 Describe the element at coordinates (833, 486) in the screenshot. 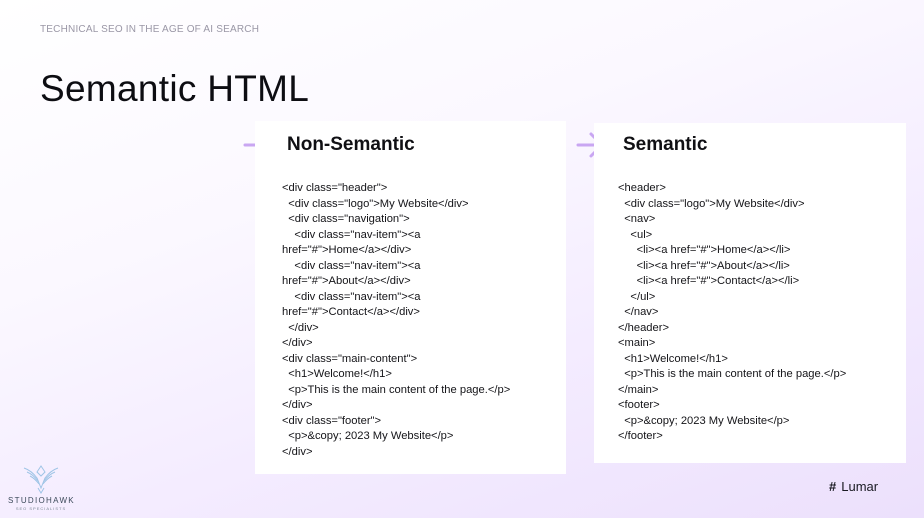

I see `hash-icon: #` at that location.